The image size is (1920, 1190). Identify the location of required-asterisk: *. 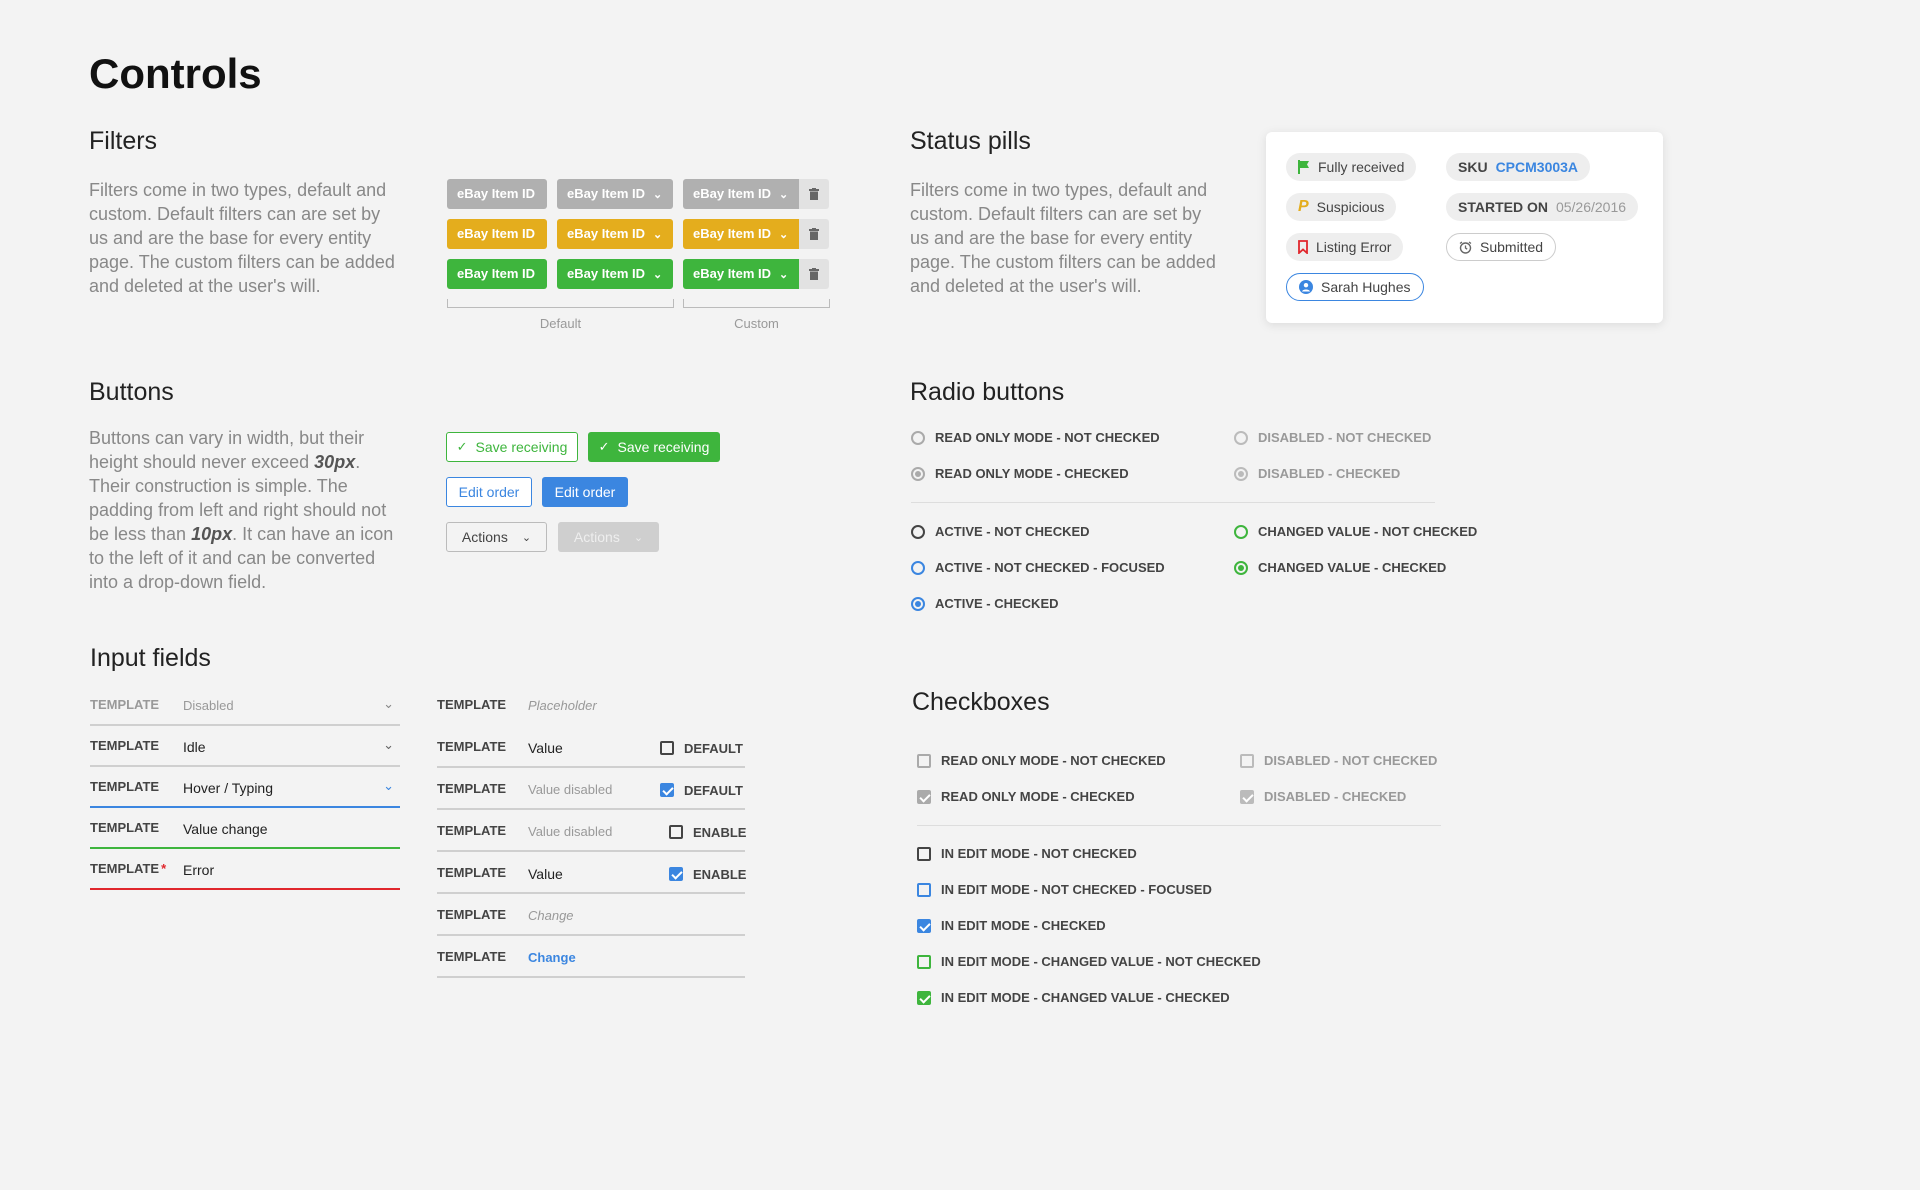
(164, 868).